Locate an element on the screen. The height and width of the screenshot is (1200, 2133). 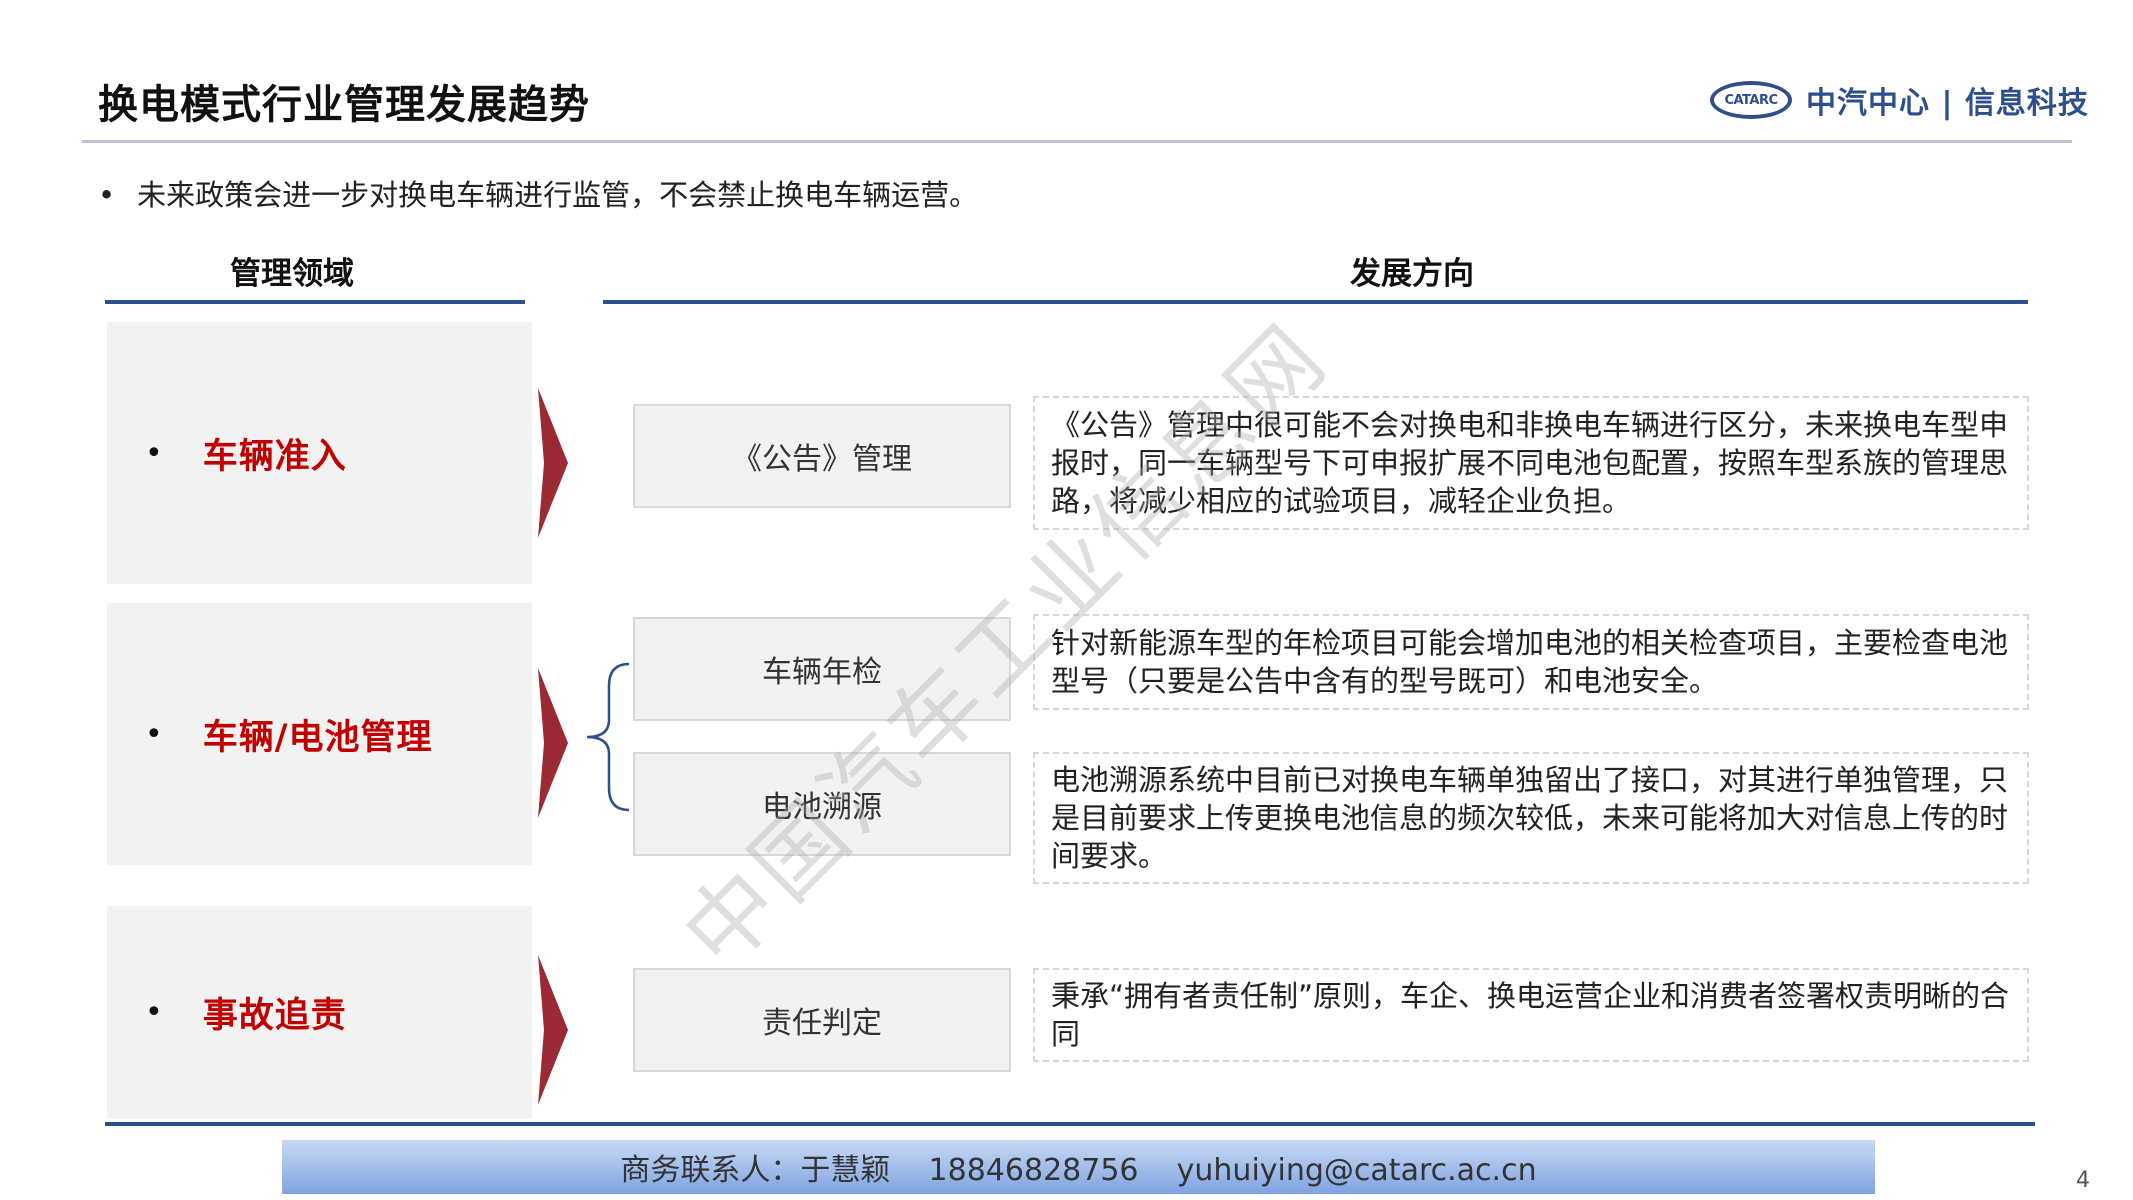
domain-label: 车辆/电池管理 is located at coordinates (317, 737).